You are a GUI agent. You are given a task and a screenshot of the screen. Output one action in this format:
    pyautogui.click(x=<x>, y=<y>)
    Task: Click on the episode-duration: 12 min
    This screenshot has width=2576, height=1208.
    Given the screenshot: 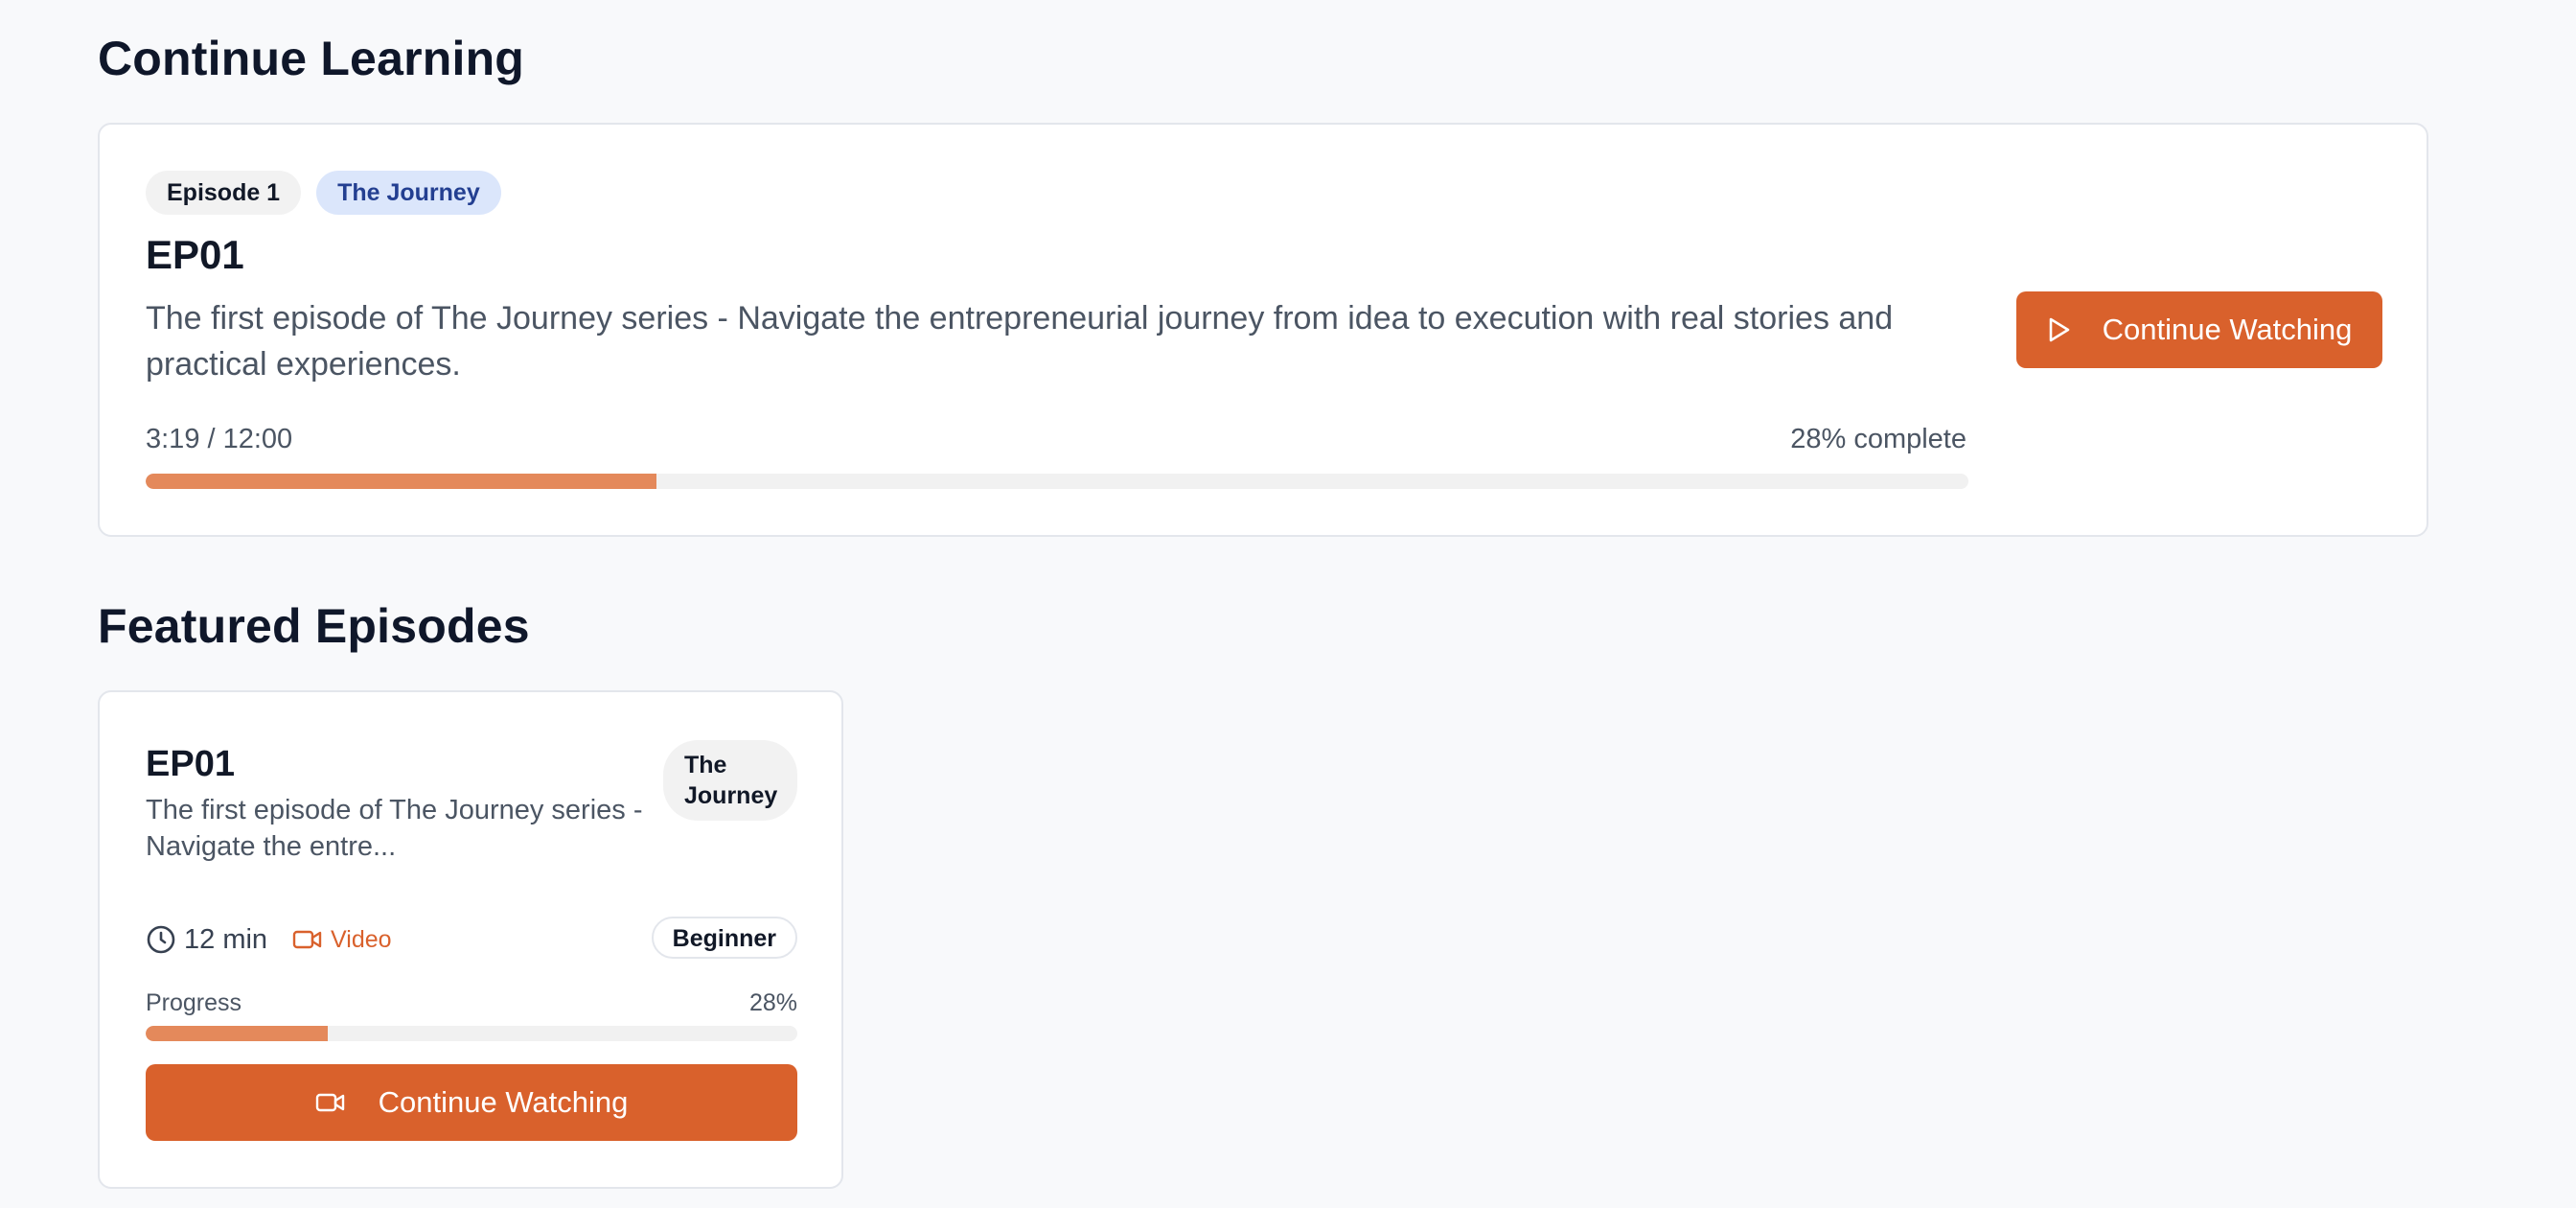 What is the action you would take?
    pyautogui.click(x=226, y=939)
    